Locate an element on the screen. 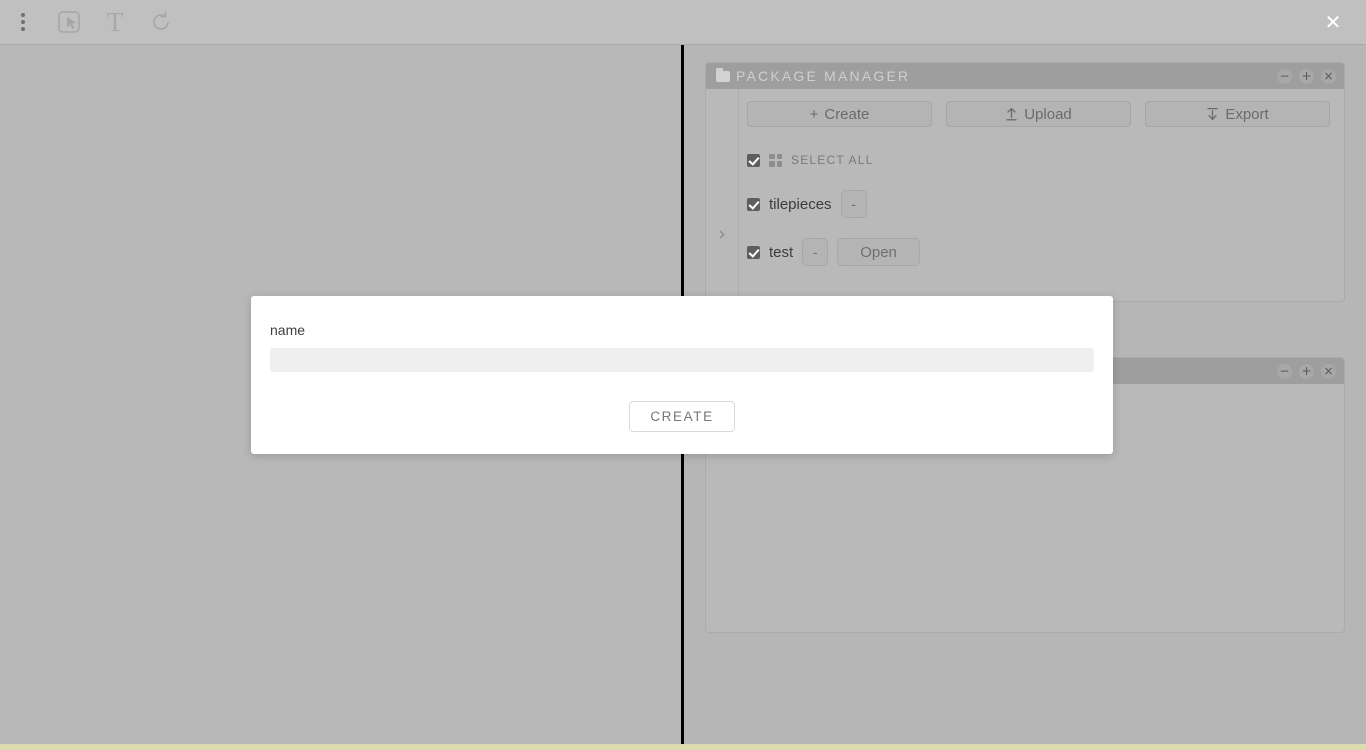  plus-icon: + is located at coordinates (814, 114).